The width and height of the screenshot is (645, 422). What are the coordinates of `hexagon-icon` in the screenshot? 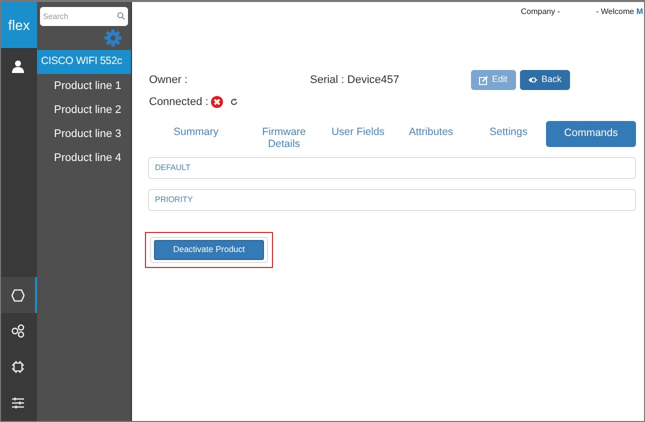 It's located at (18, 295).